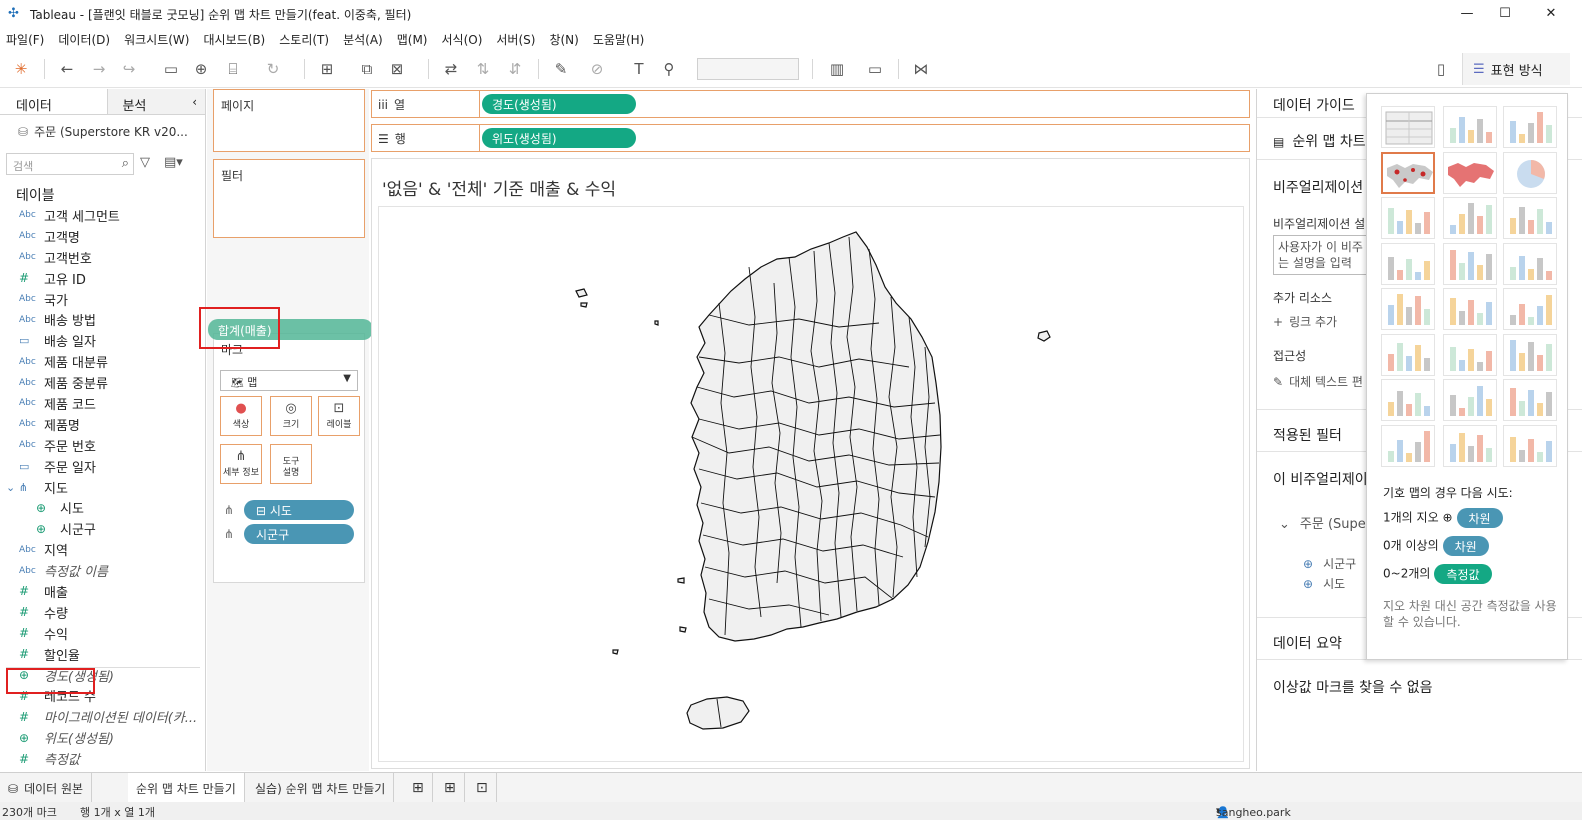 Image resolution: width=1582 pixels, height=820 pixels. Describe the element at coordinates (483, 69) in the screenshot. I see `sort-asc-icon: ⇅` at that location.